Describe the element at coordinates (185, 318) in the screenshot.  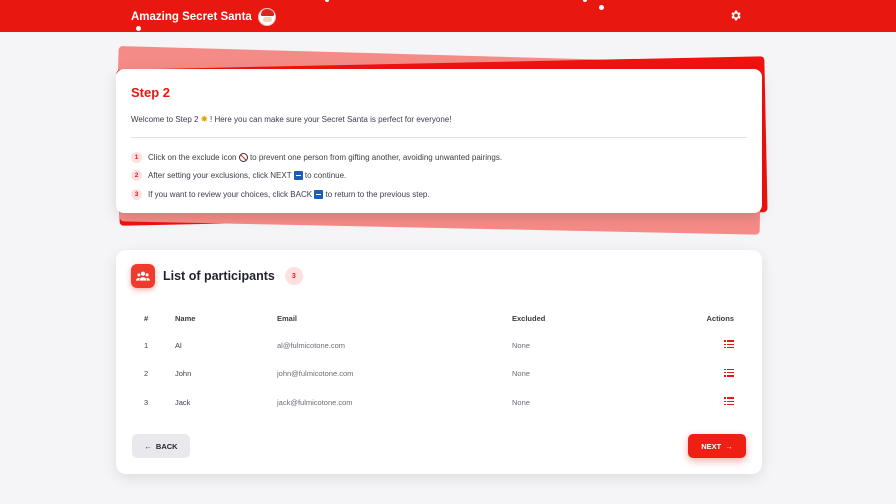
I see `column-header-name: Name` at that location.